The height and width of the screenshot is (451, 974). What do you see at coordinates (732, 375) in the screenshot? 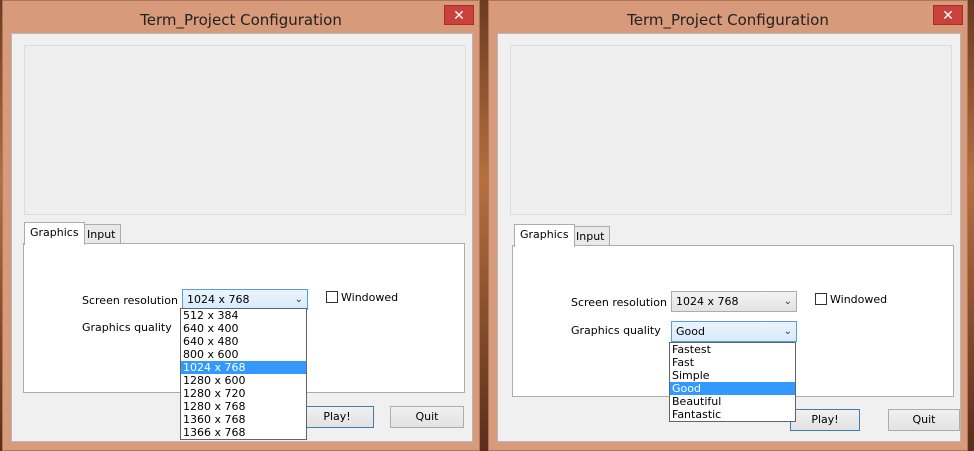
I see `dropdown-option: Simple` at bounding box center [732, 375].